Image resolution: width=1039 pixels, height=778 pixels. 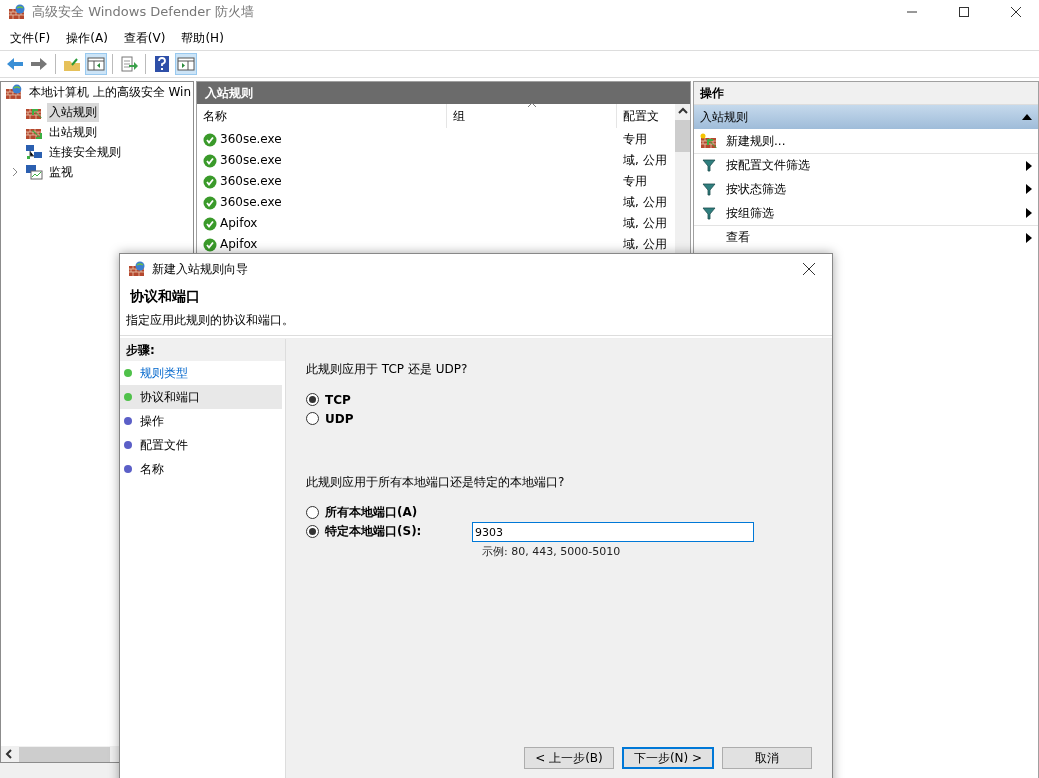 I want to click on hint-text: 示例: 80, 443, 5000-5010, so click(x=552, y=551).